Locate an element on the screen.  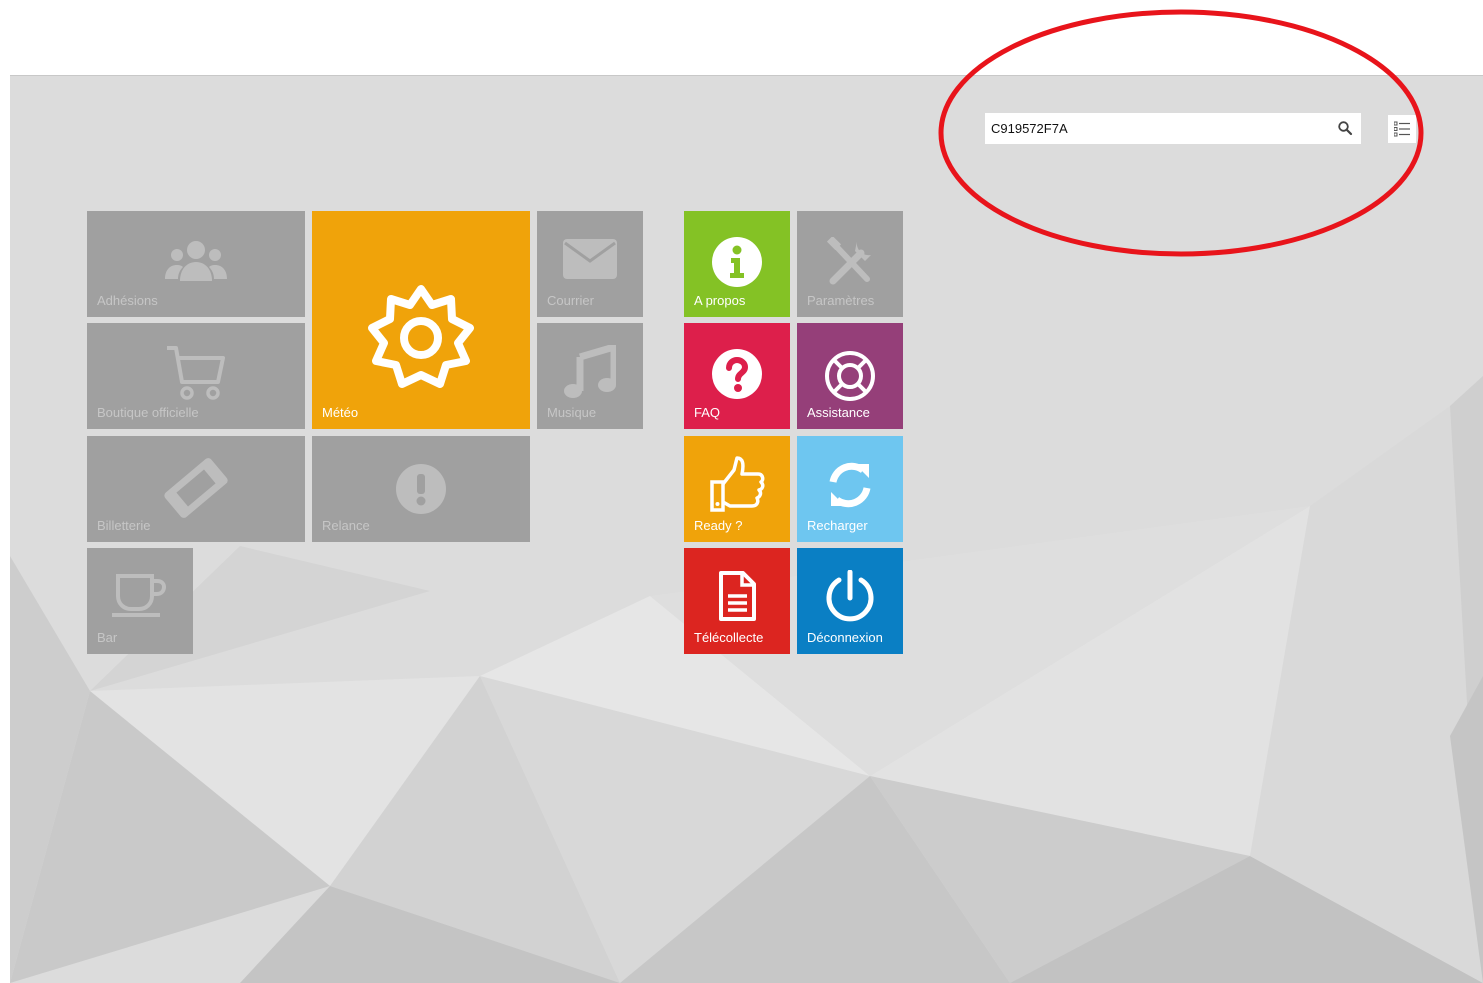
lifebuoy-icon is located at coordinates (850, 378).